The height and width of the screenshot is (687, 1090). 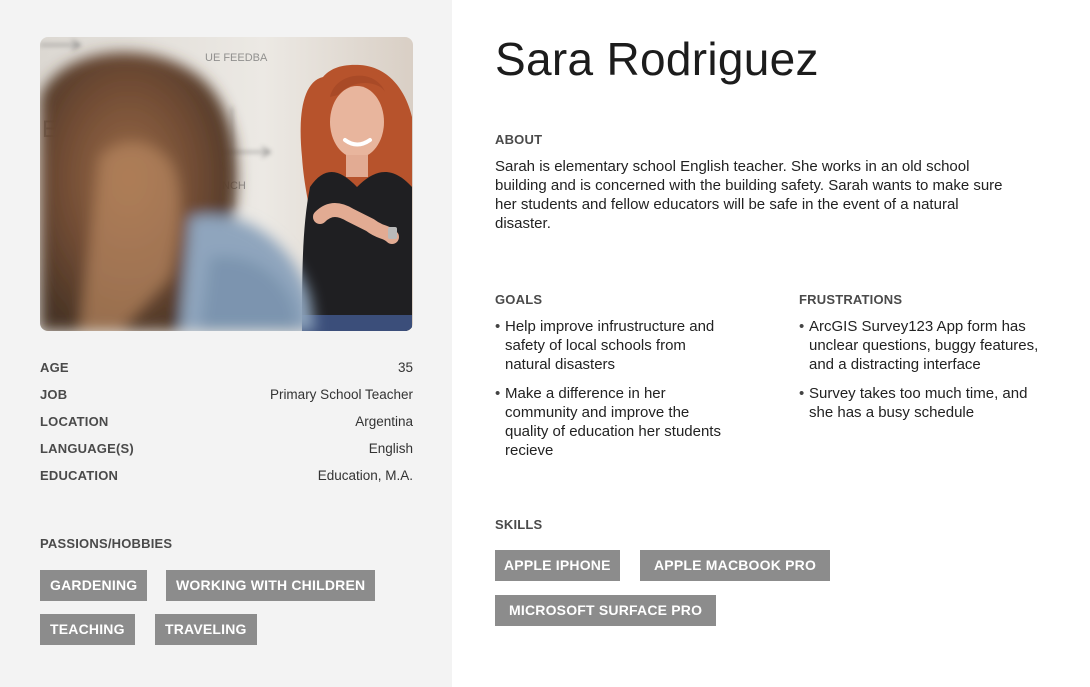 What do you see at coordinates (271, 585) in the screenshot?
I see `hobby-tag: WORKING WITH CHILDREN` at bounding box center [271, 585].